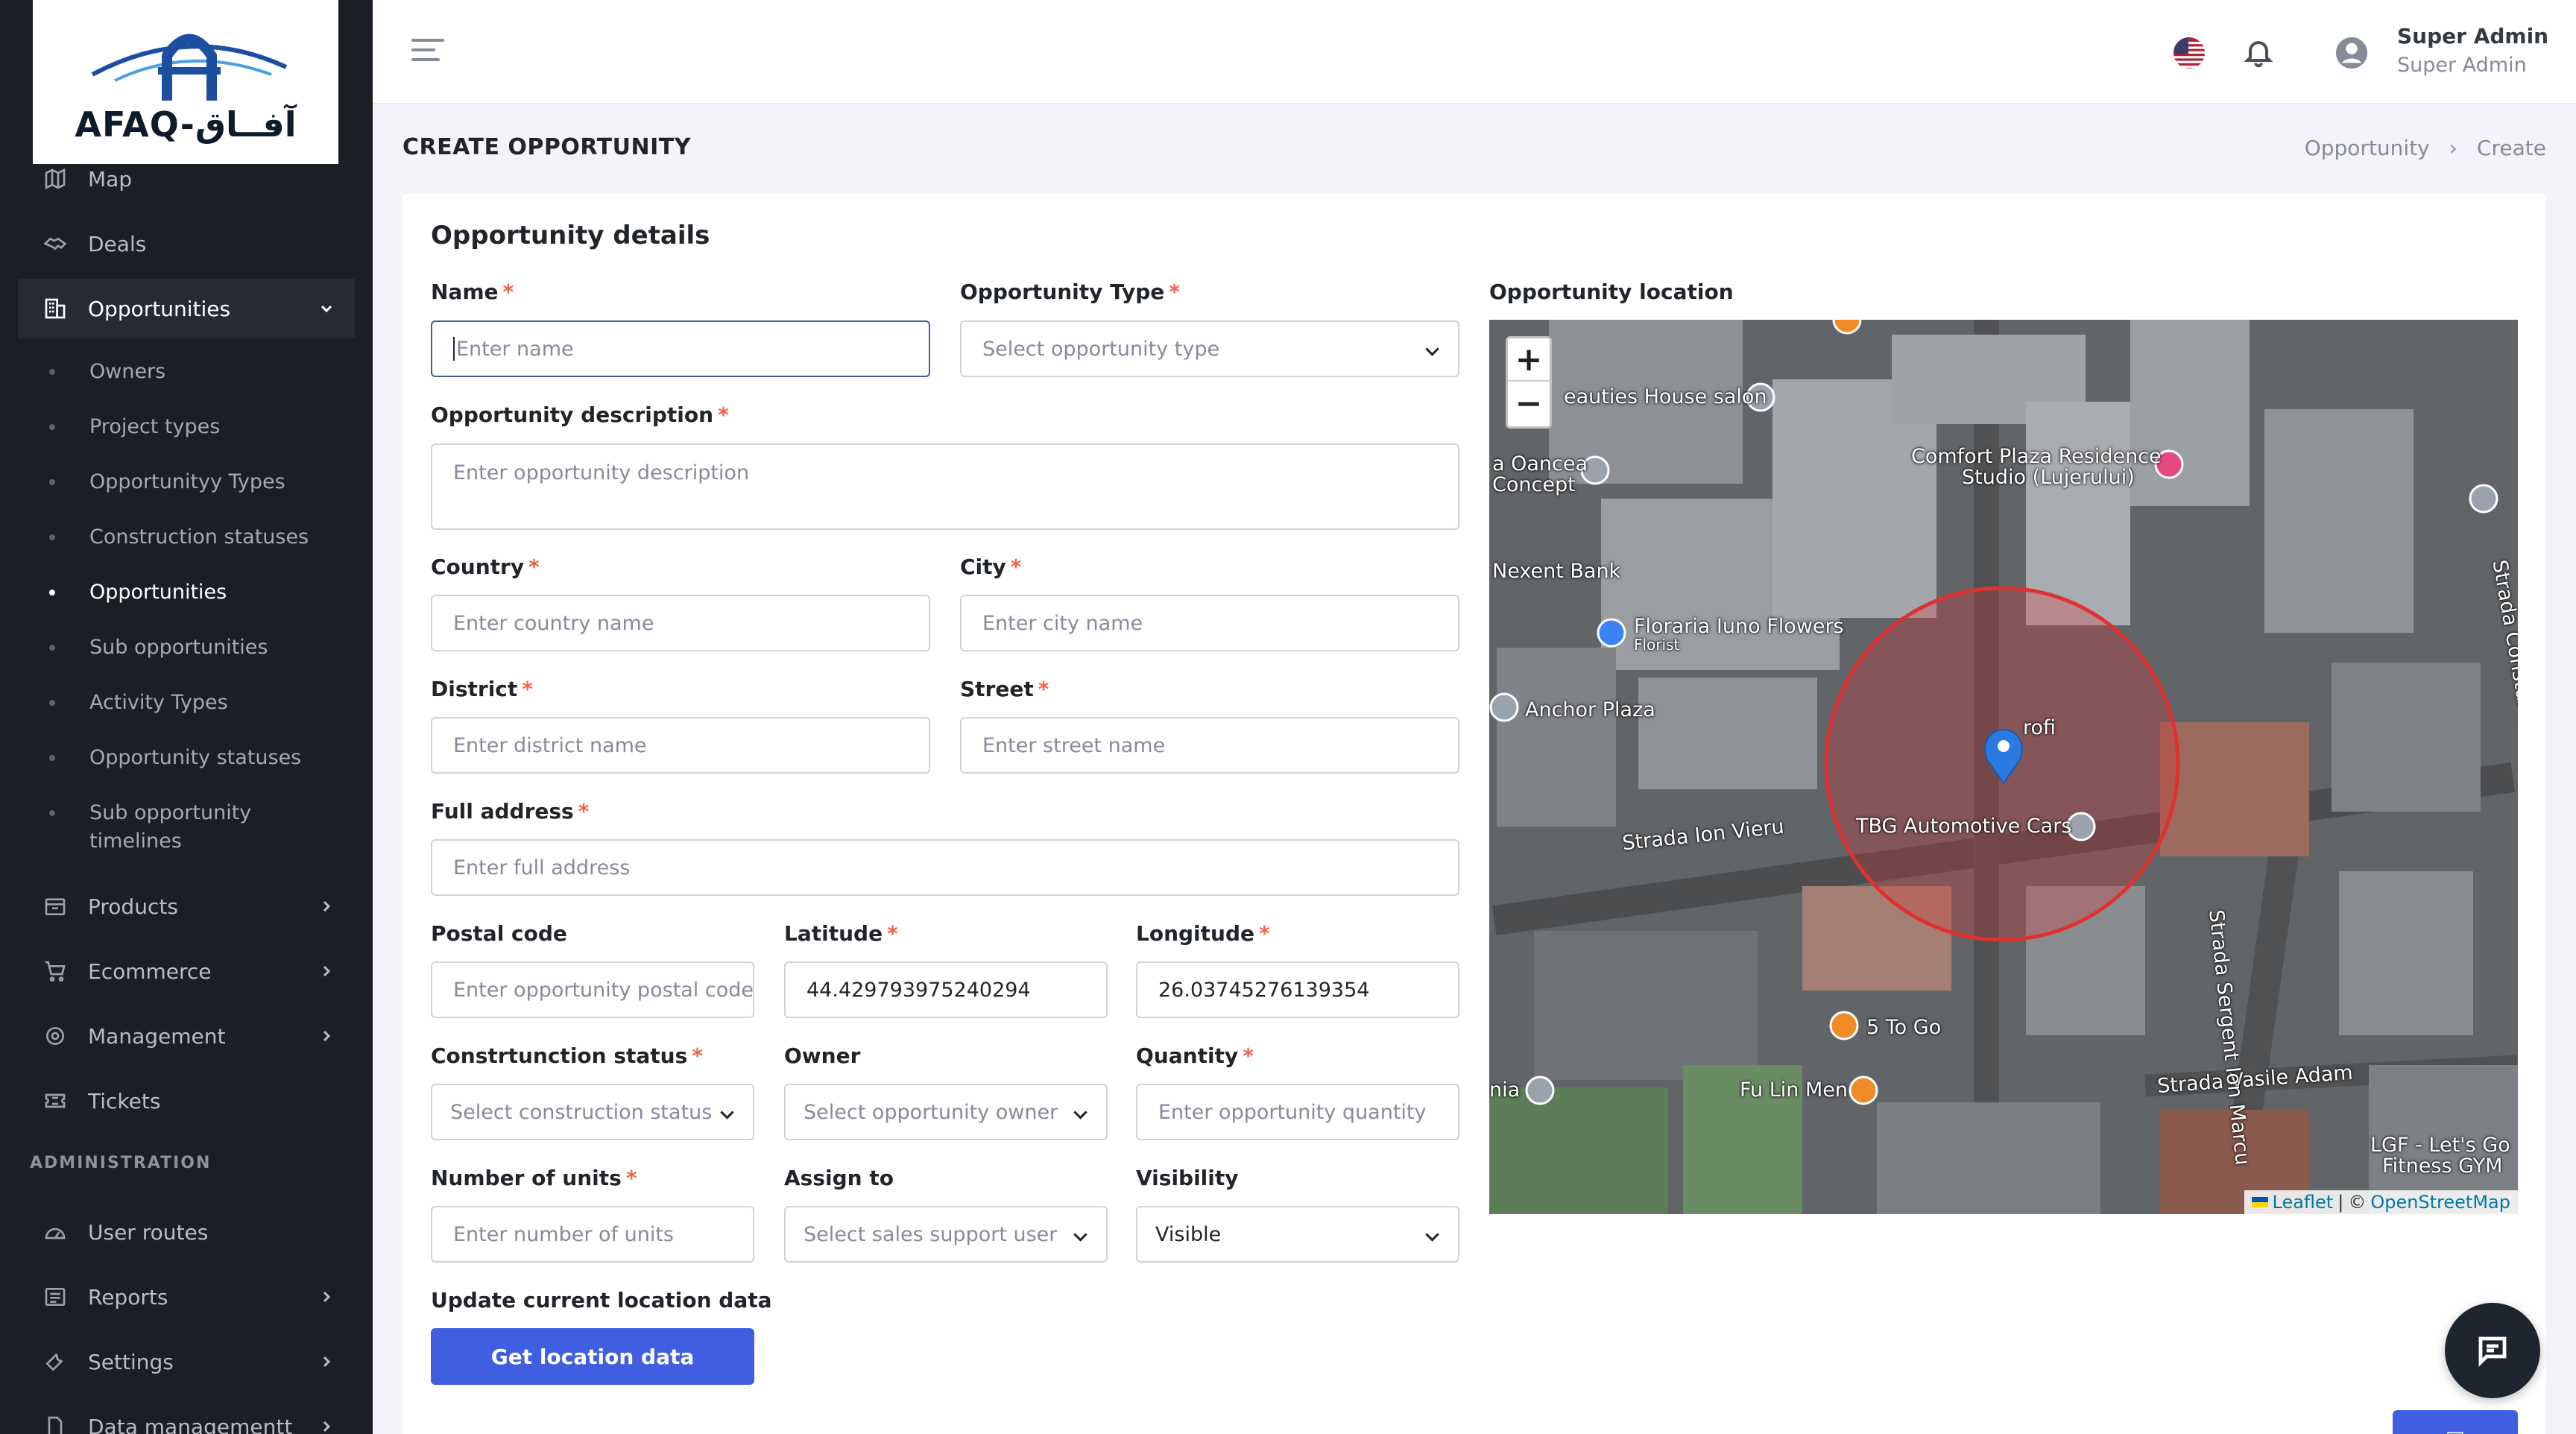 The height and width of the screenshot is (1434, 2576). I want to click on map-place-label: Comfort Plaza Residence, so click(2036, 456).